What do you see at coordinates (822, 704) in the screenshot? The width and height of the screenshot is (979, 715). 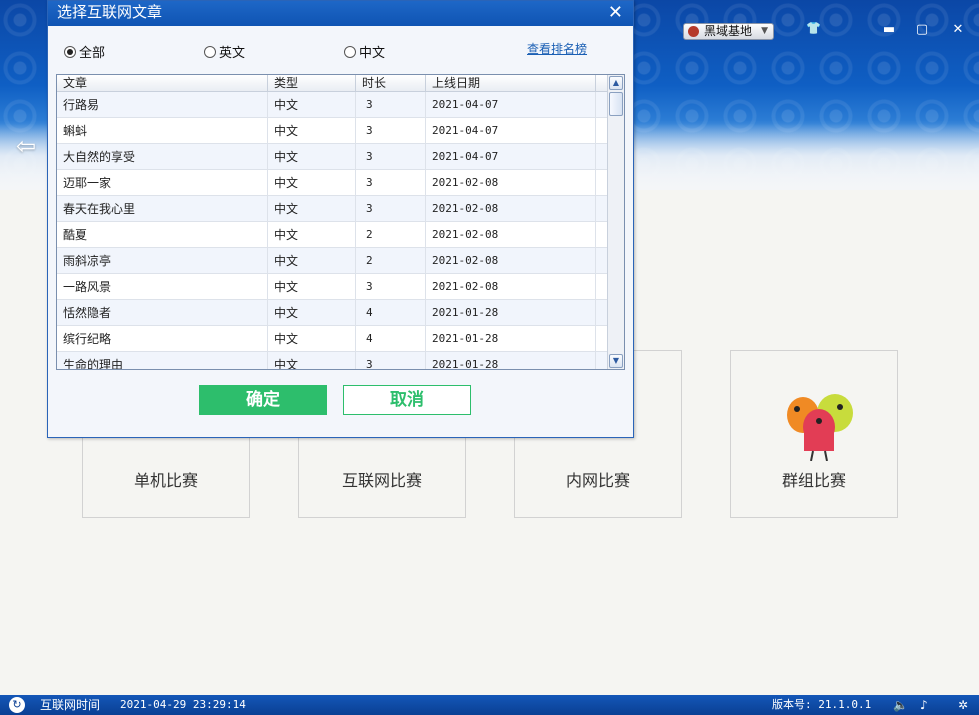 I see `version-number: 版本号: 21.1.0.1` at bounding box center [822, 704].